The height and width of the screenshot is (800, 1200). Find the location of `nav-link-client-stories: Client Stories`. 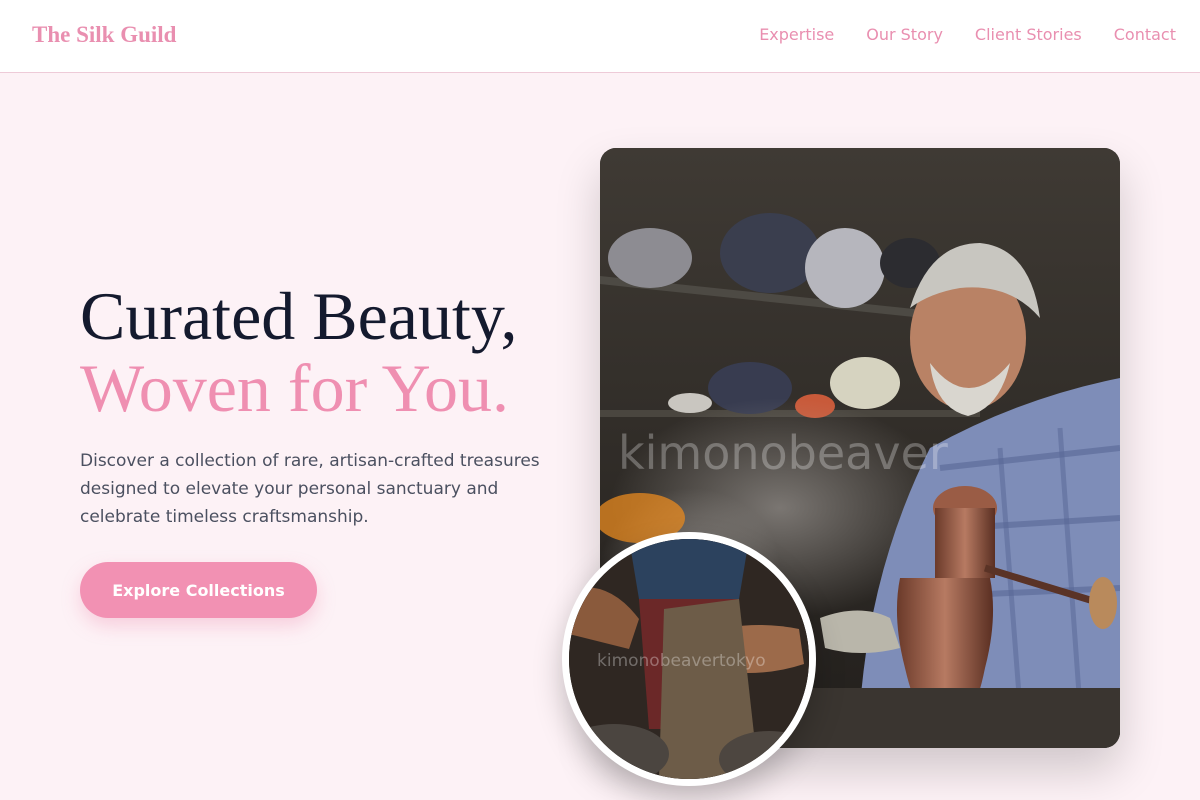

nav-link-client-stories: Client Stories is located at coordinates (1028, 34).